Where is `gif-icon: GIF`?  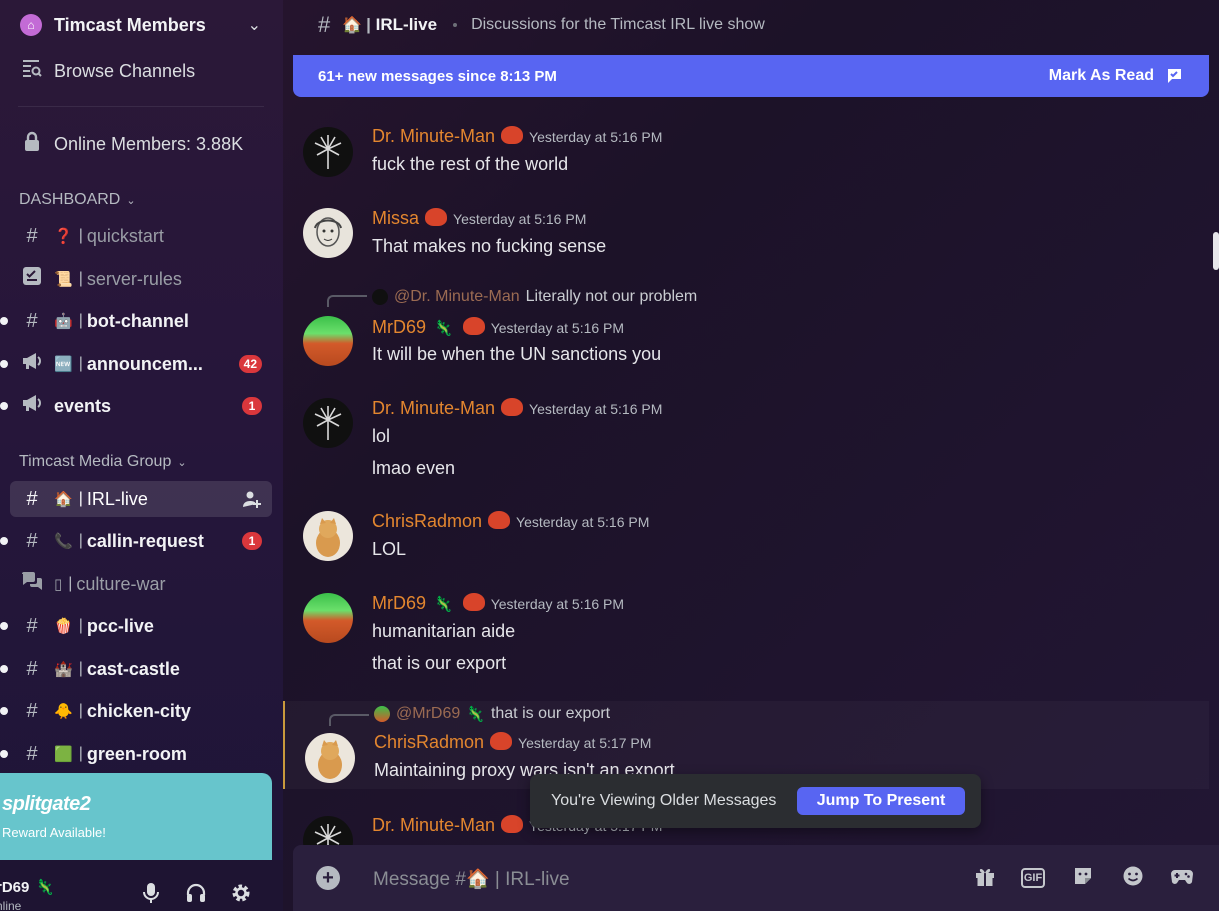
gif-icon: GIF is located at coordinates (1033, 878).